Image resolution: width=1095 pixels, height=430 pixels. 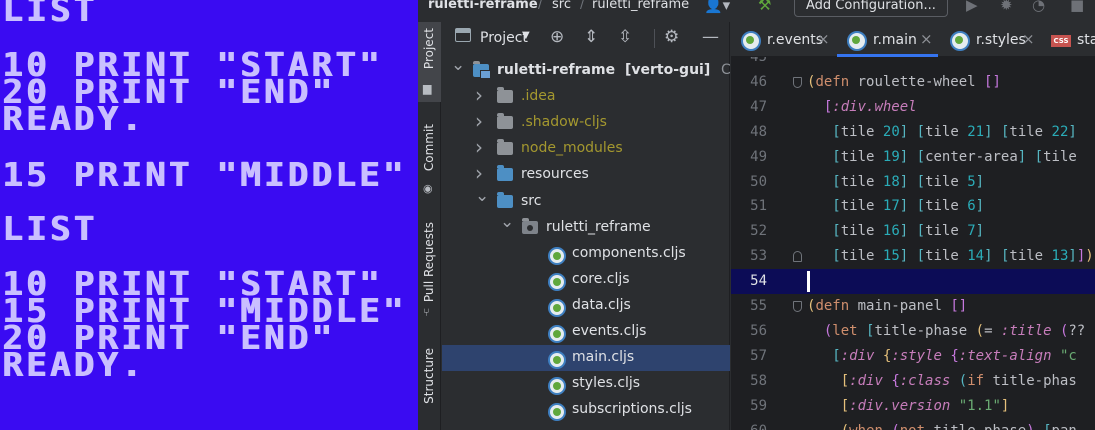 I want to click on pull-request-icon: ⑂, so click(x=426, y=312).